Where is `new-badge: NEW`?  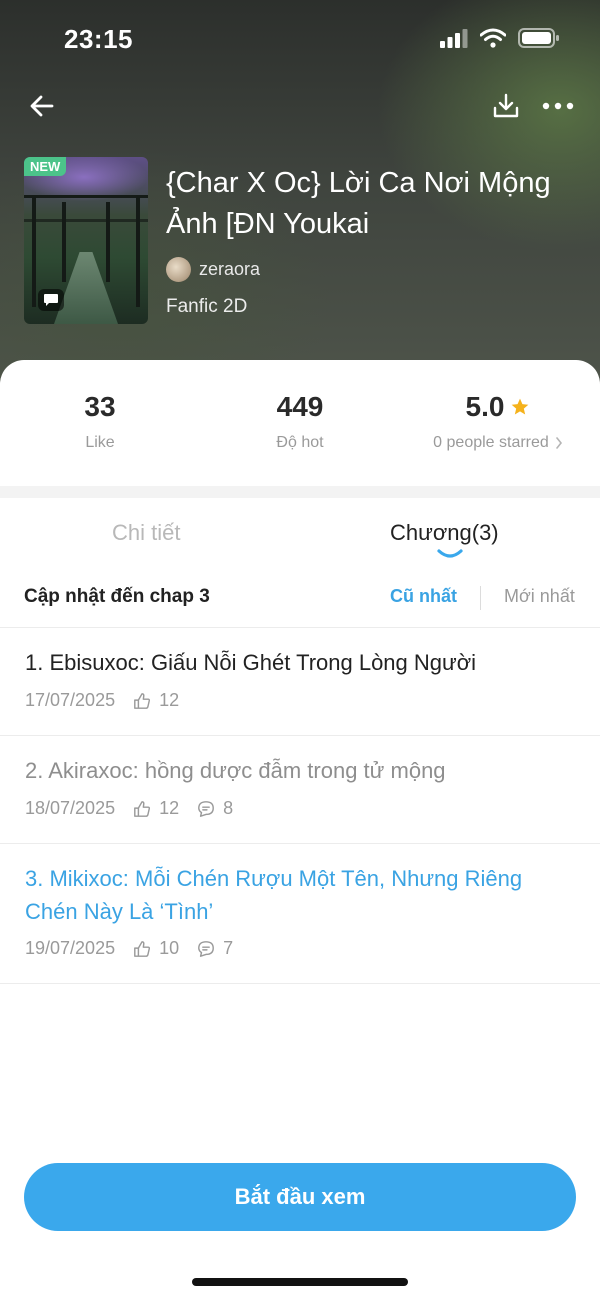 new-badge: NEW is located at coordinates (45, 166).